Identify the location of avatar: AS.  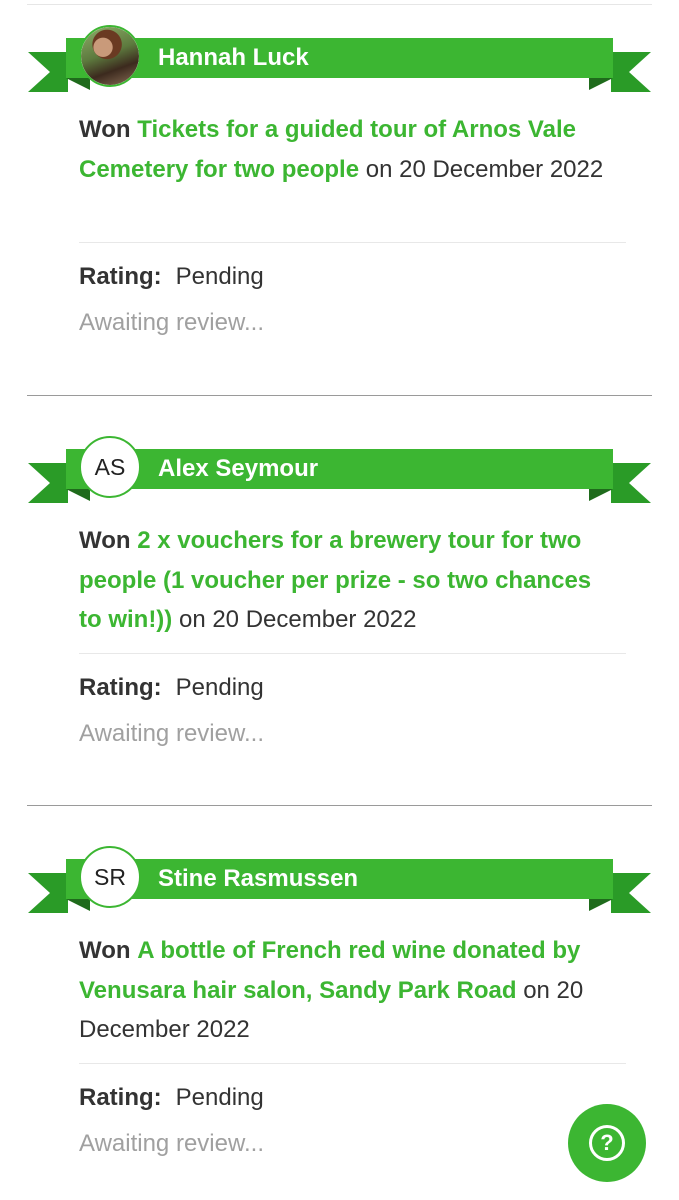
(110, 467).